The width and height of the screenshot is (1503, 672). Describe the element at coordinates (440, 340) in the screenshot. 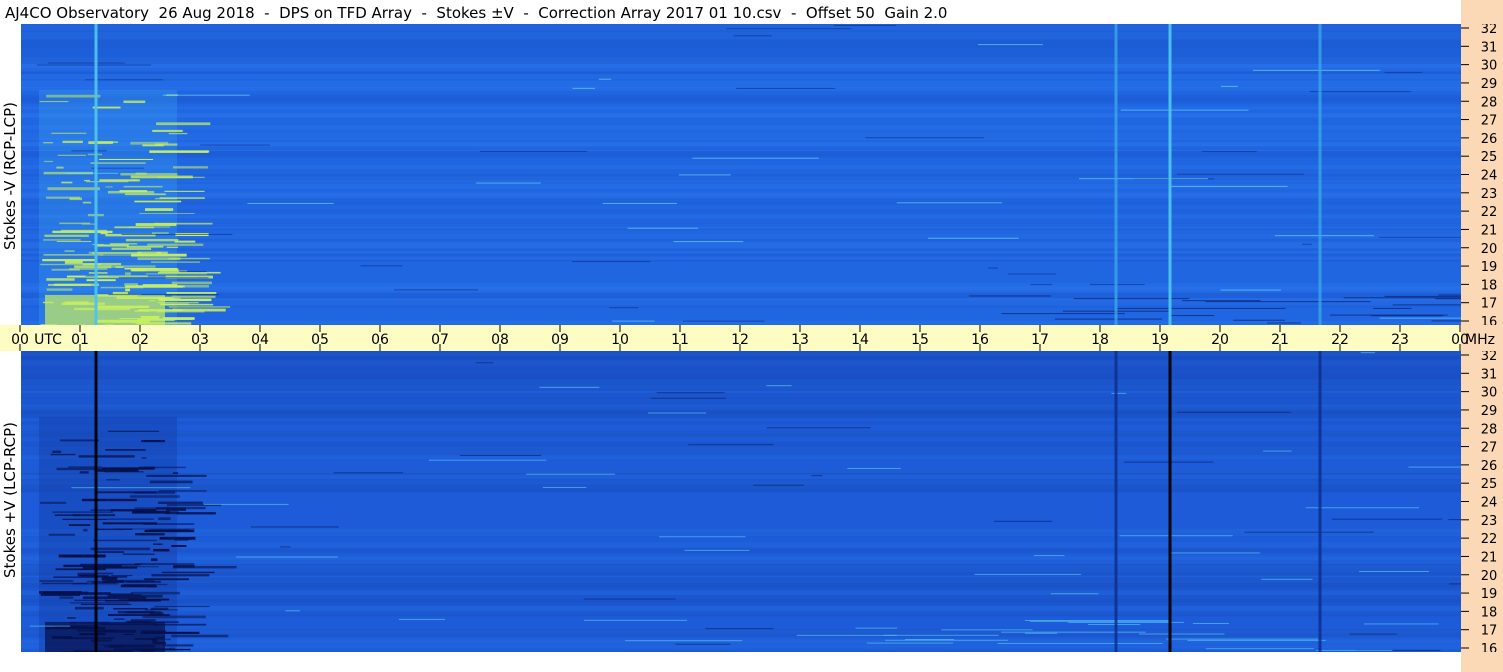

I see `time-tick-label: 07` at that location.